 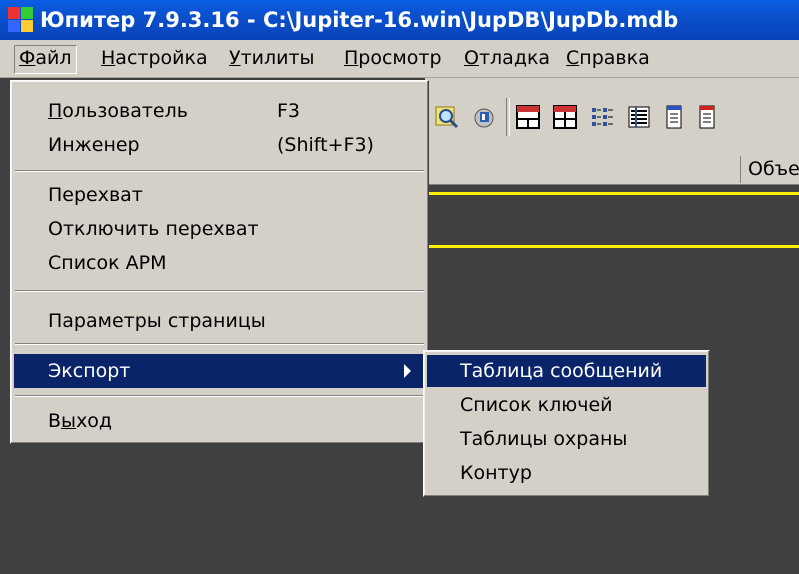 What do you see at coordinates (507, 58) in the screenshot?
I see `menu-debug: Отладка` at bounding box center [507, 58].